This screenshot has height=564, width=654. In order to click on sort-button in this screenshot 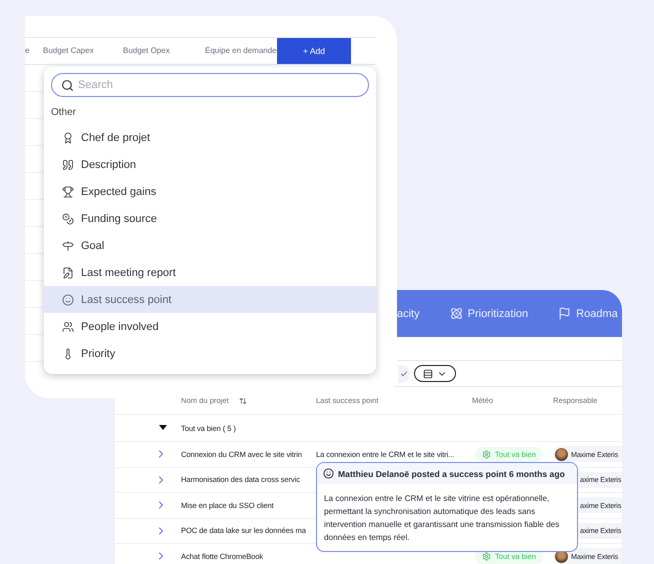, I will do `click(435, 373)`.